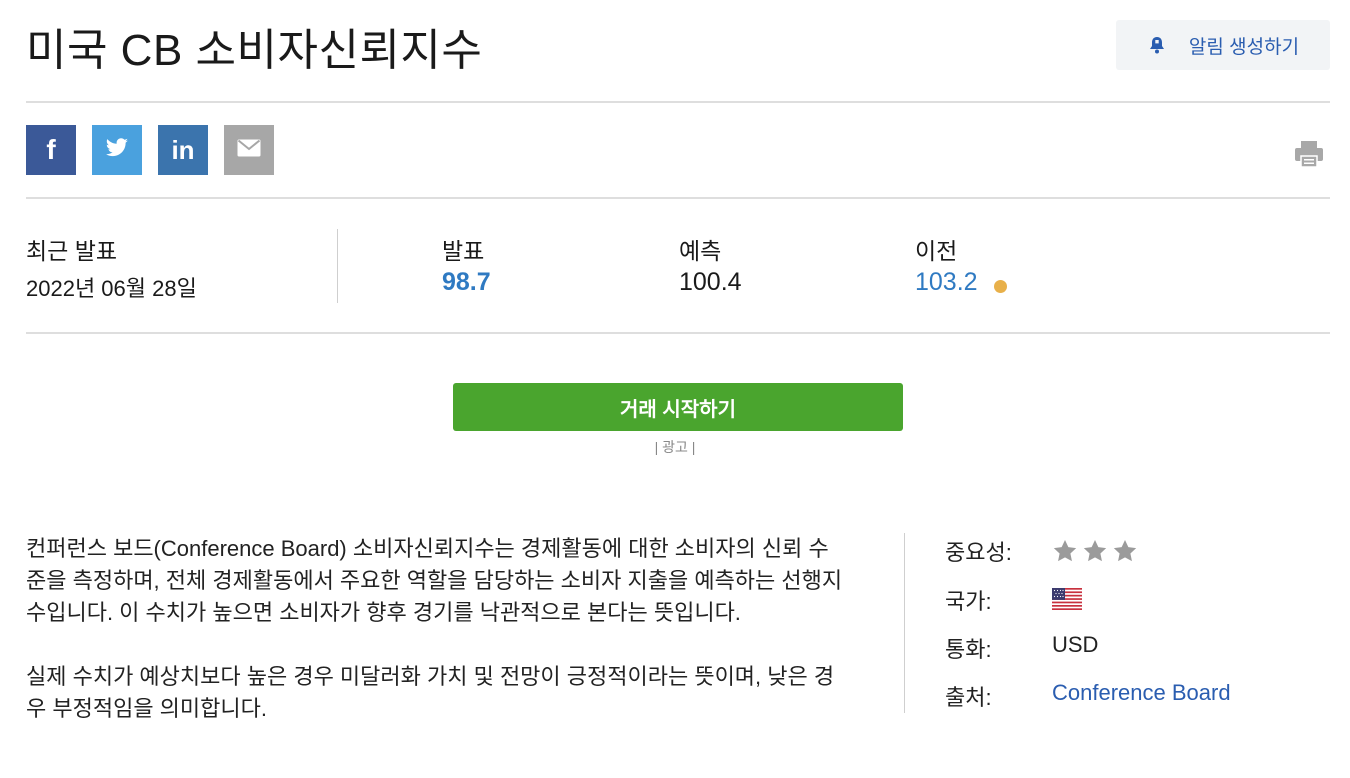 This screenshot has width=1350, height=778. What do you see at coordinates (968, 697) in the screenshot?
I see `source-label: 출처:` at bounding box center [968, 697].